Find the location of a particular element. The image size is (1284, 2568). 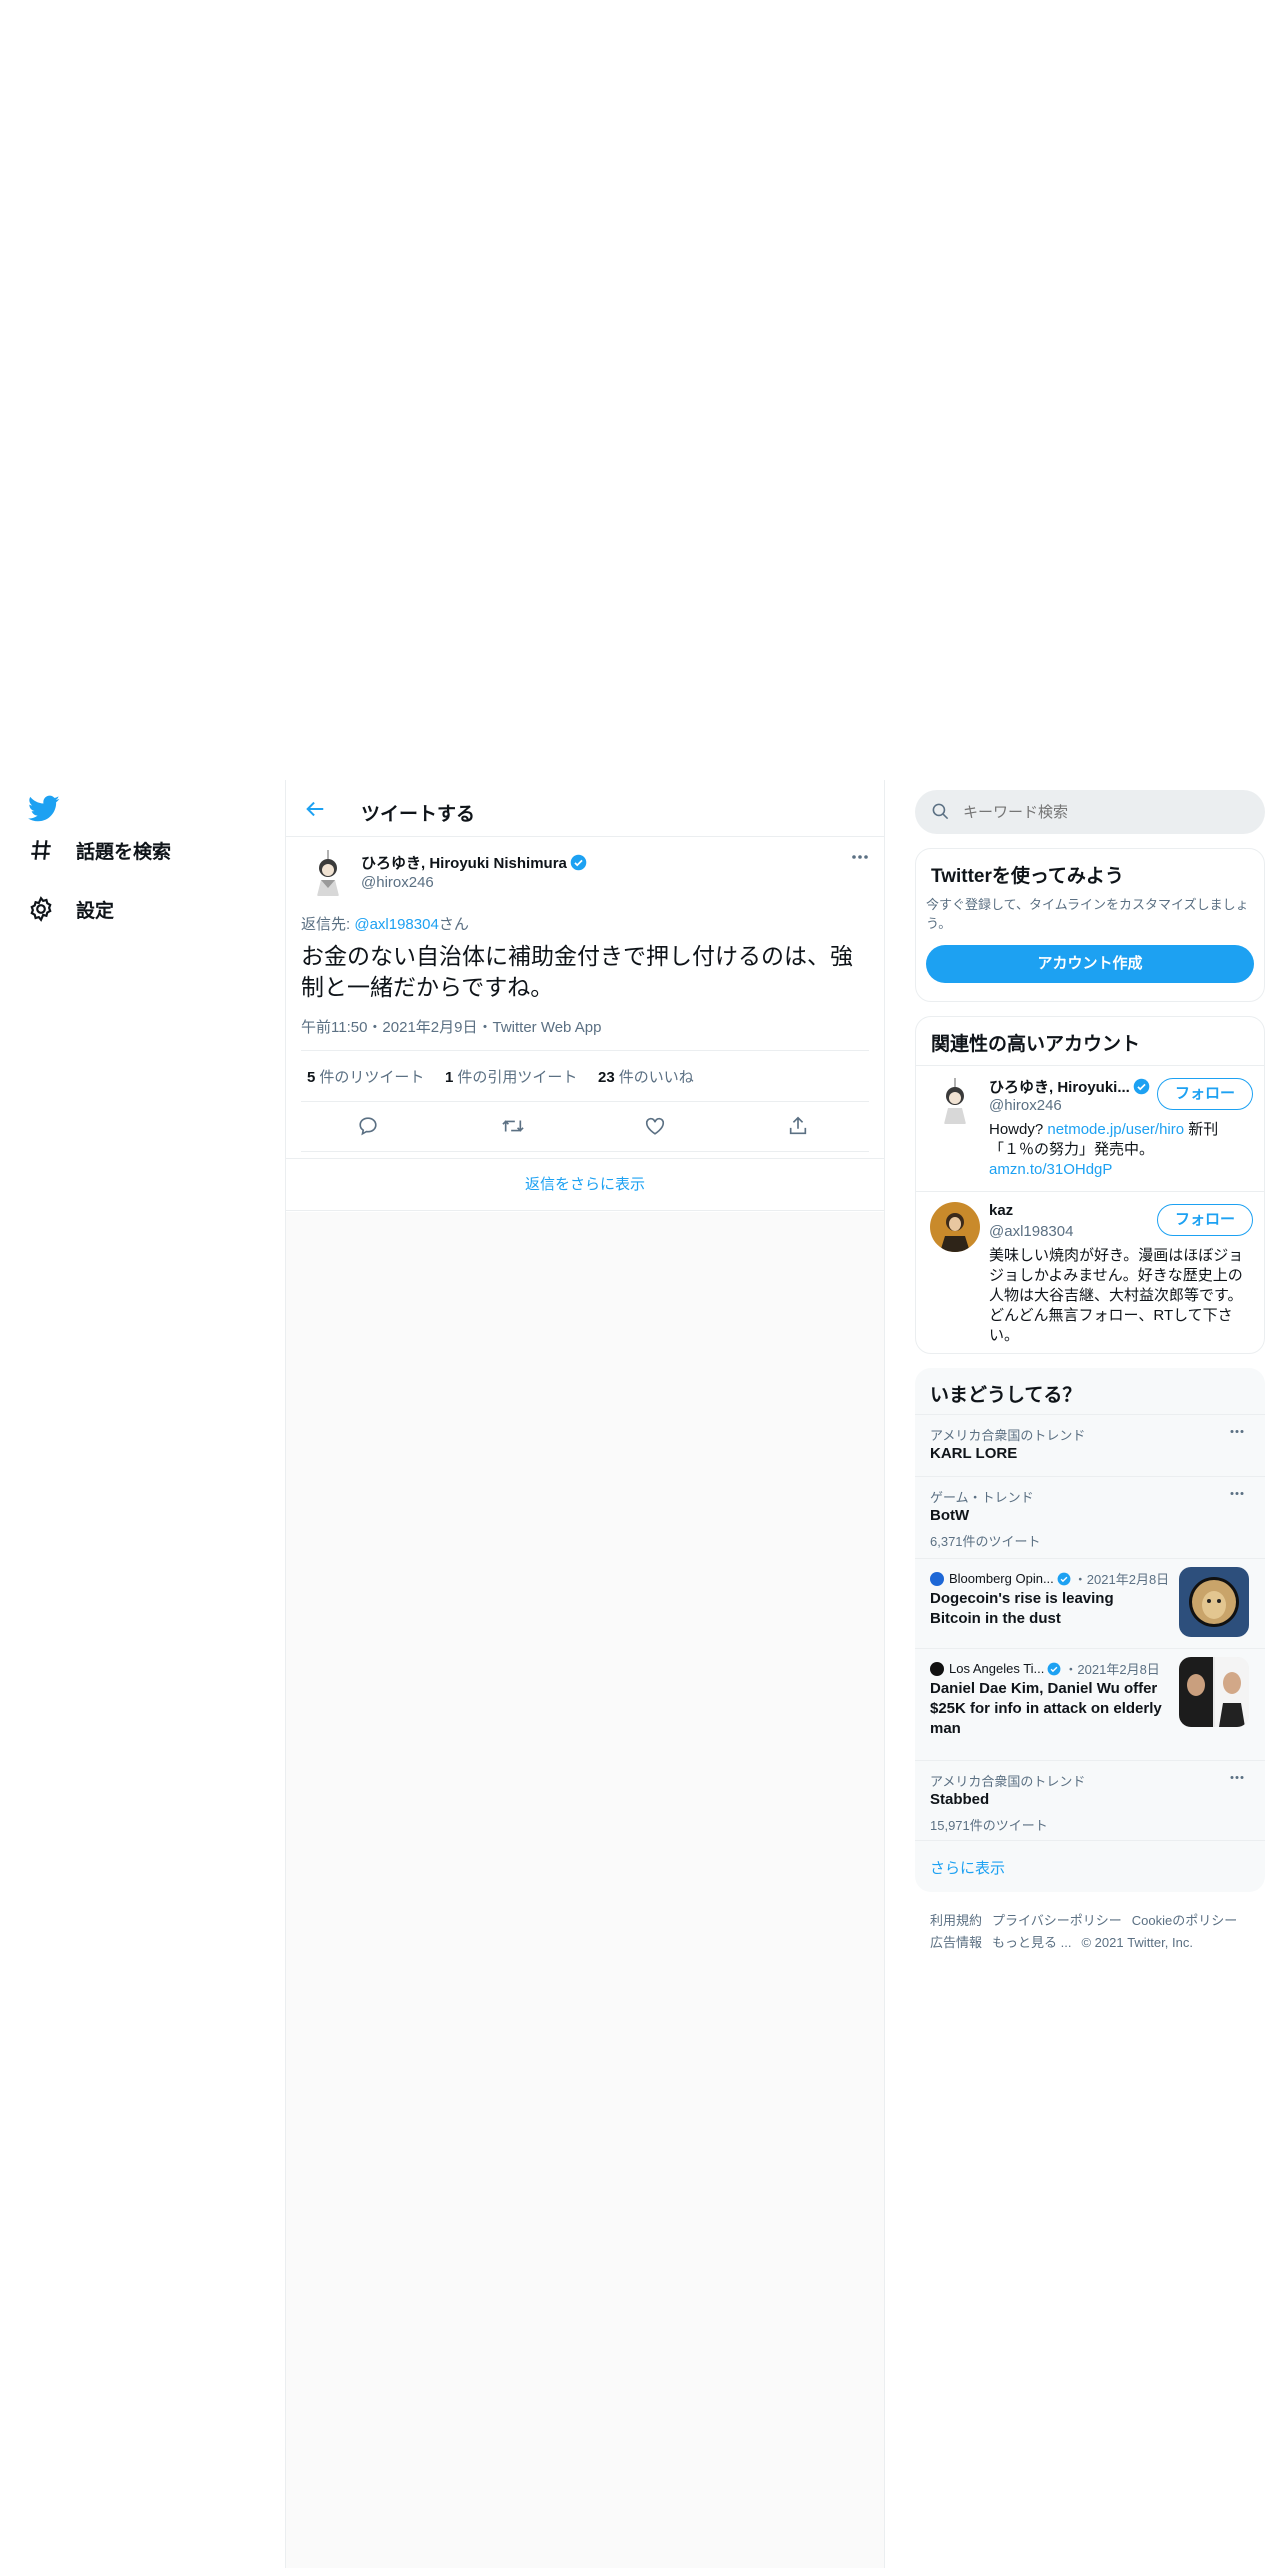

nav-explore: 話題を検索 is located at coordinates (99, 850).